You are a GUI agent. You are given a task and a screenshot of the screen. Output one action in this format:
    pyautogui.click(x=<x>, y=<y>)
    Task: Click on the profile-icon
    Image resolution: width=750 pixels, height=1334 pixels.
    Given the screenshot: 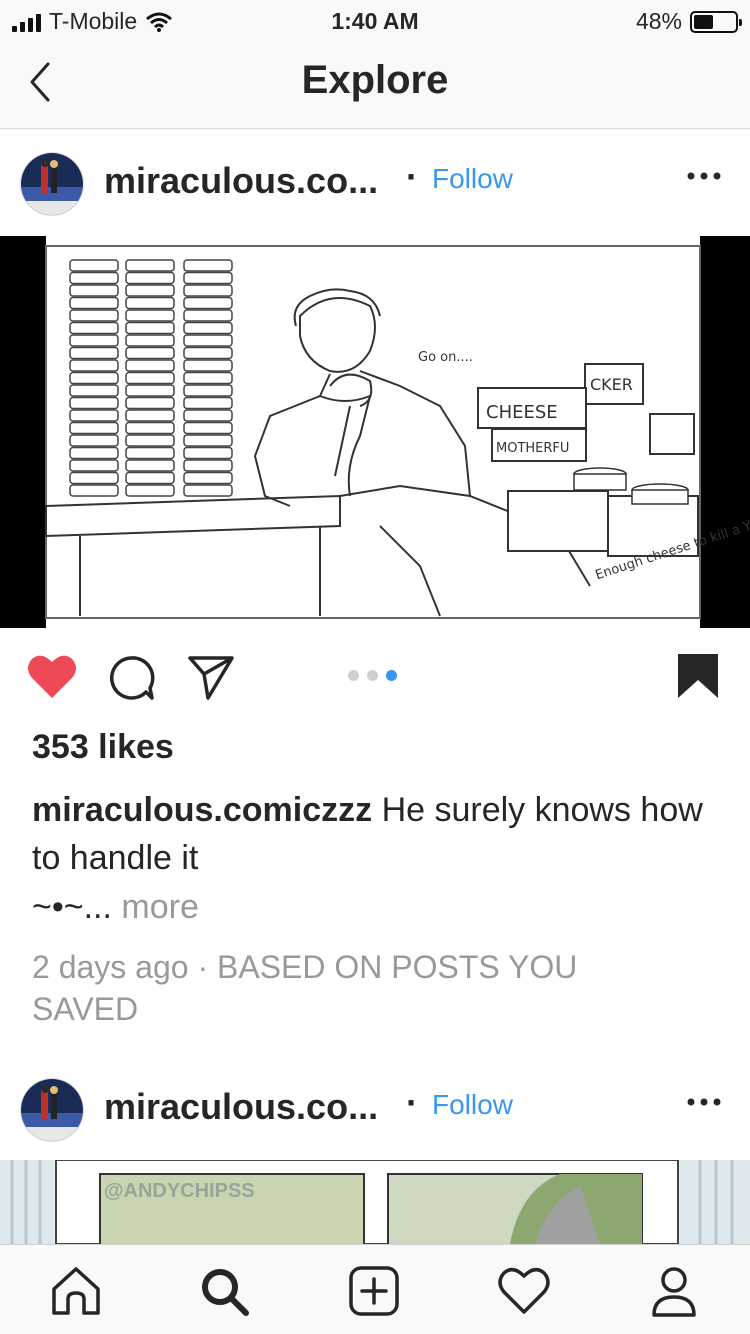 What is the action you would take?
    pyautogui.click(x=674, y=1292)
    